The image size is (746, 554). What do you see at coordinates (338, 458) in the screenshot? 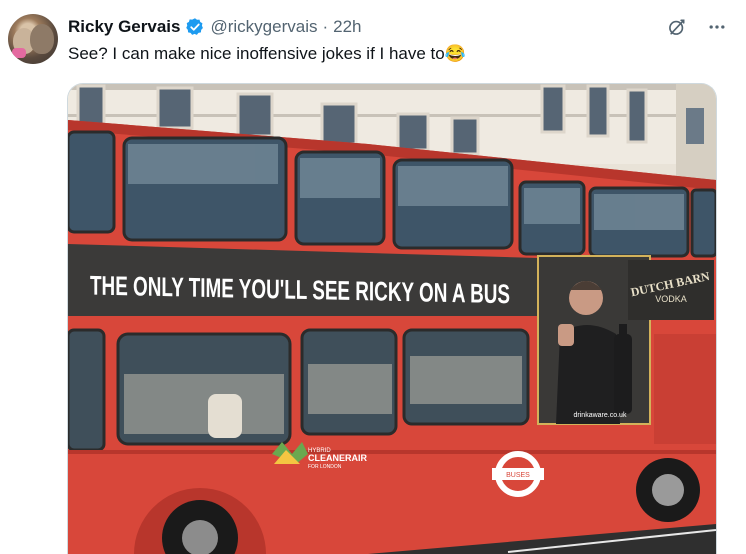
I see `cleanair-line2: CLEANERAIR` at bounding box center [338, 458].